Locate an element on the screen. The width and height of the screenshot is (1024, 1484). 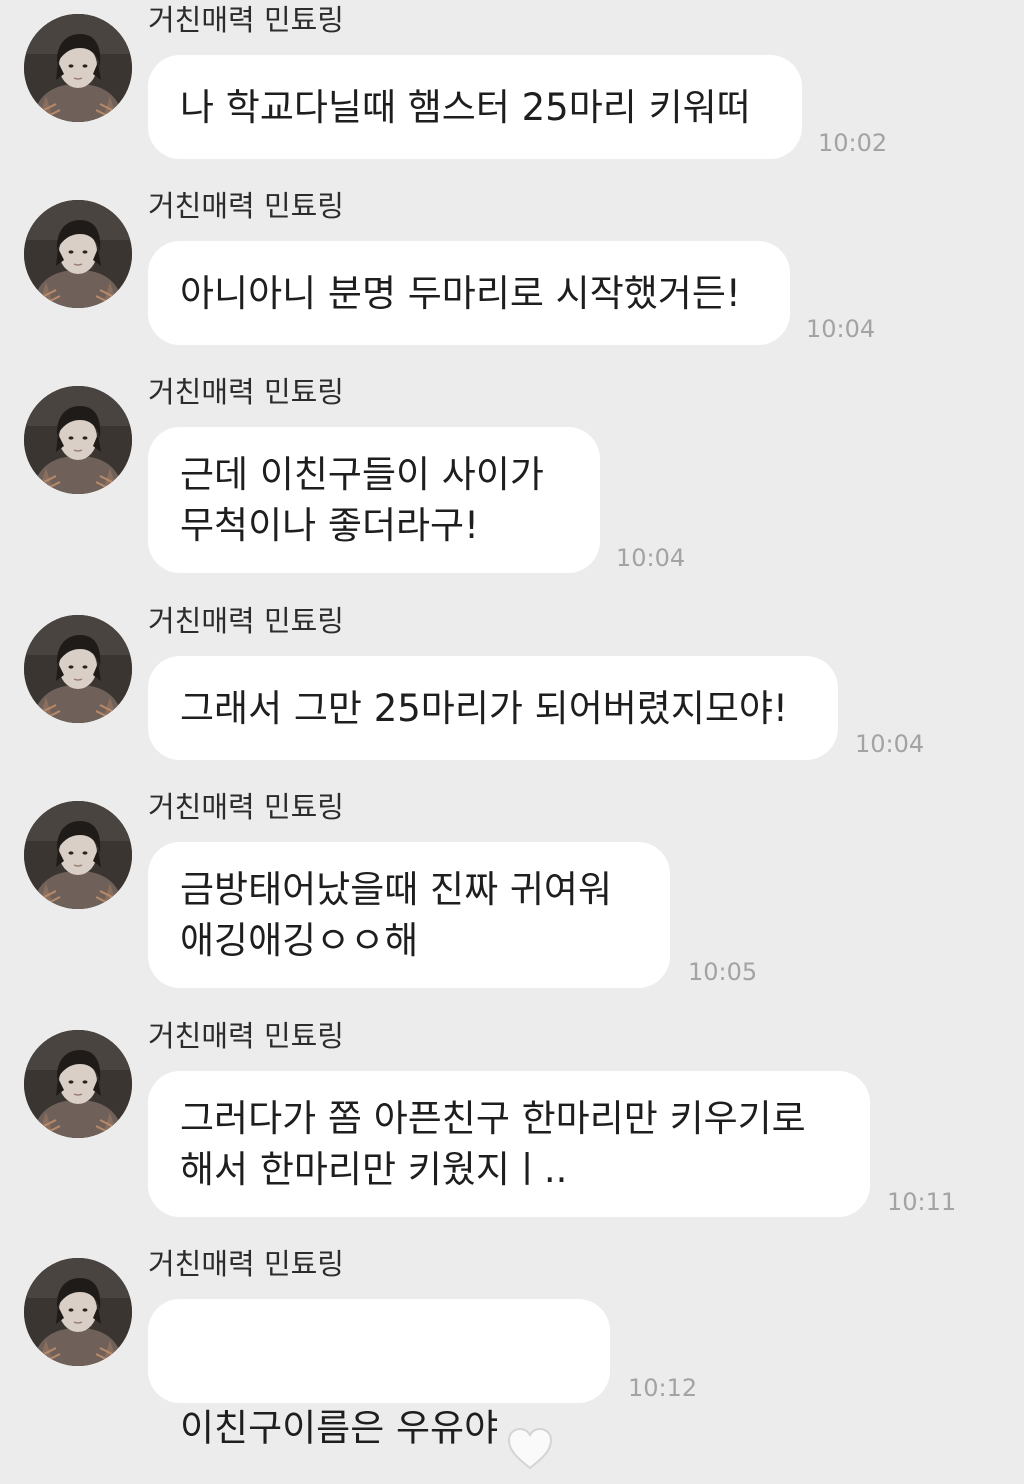
message-bubble: 금방태어났을때 진짜 귀여워 애깅애깅ㅇㅇ해 is located at coordinates (409, 915).